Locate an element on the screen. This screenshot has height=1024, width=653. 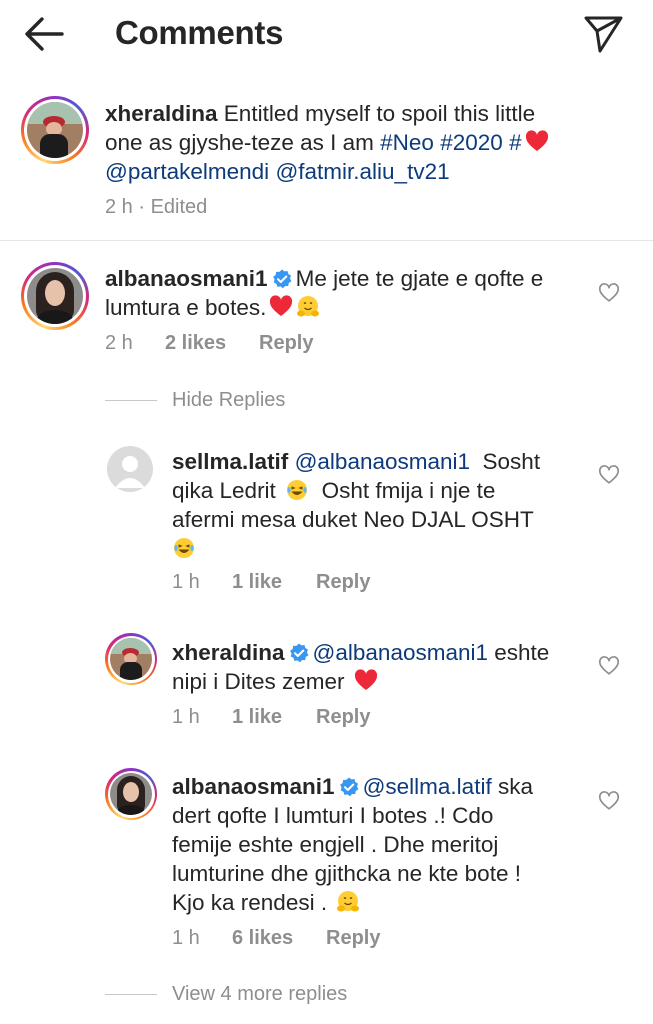
reply-username: xheraldina is located at coordinates (228, 652).